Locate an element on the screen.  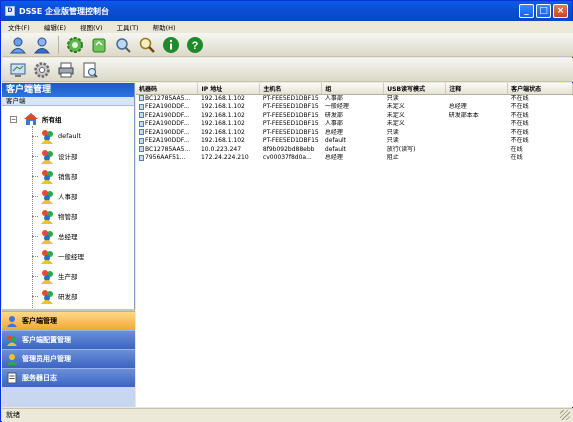
col-usb-mode: USB读写模式 is located at coordinates (415, 89).